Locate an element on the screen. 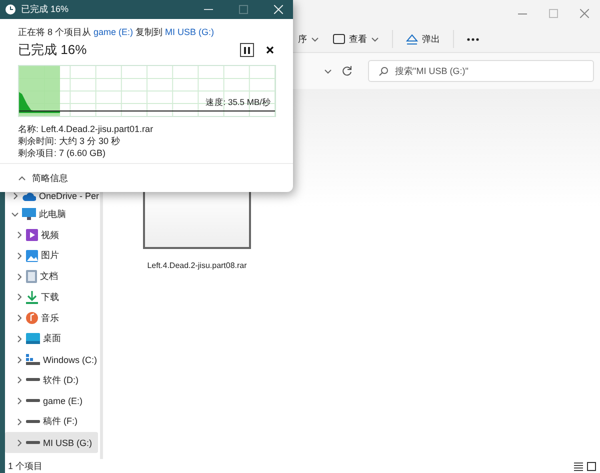 The height and width of the screenshot is (473, 600). speed-graph is located at coordinates (39, 102).